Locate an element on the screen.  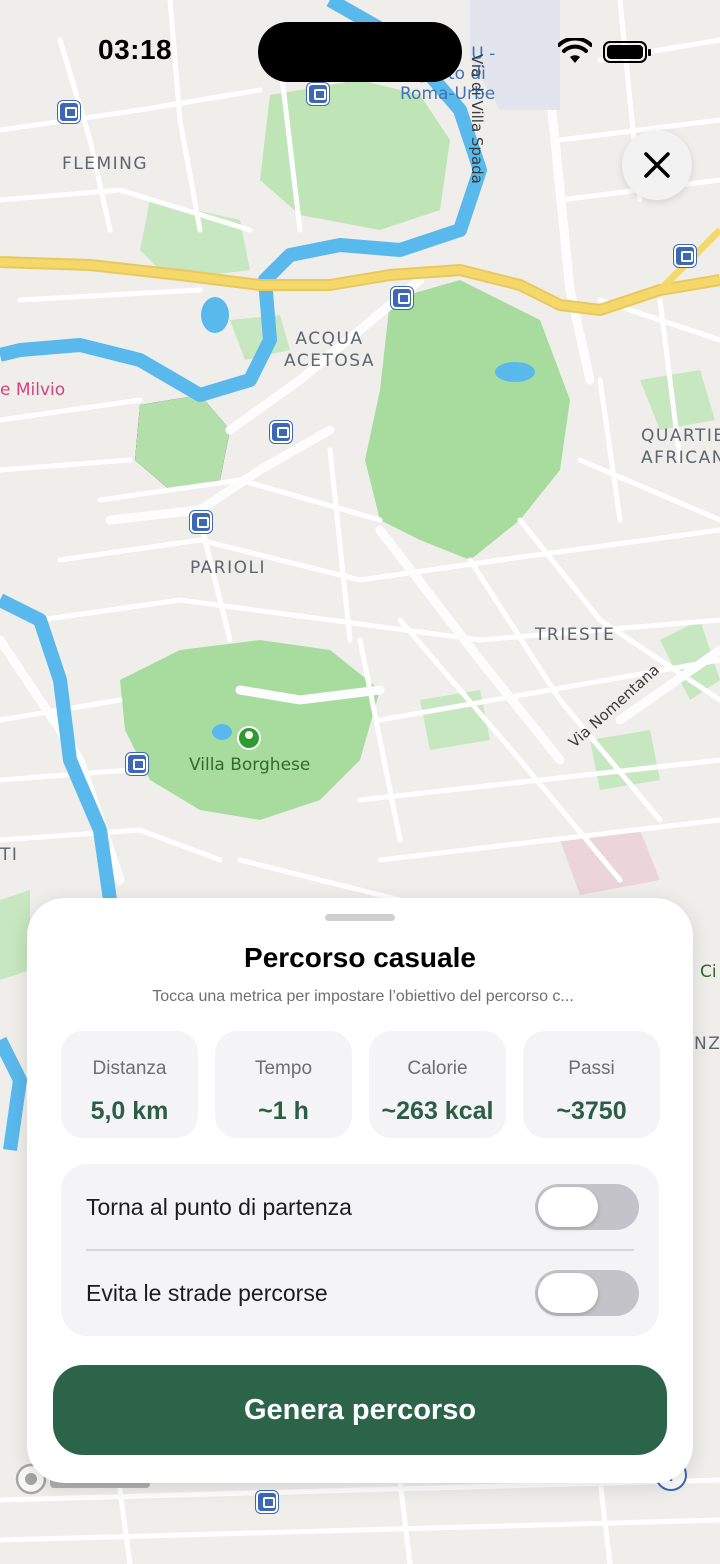
metric-label: Tempo is located at coordinates (283, 1068).